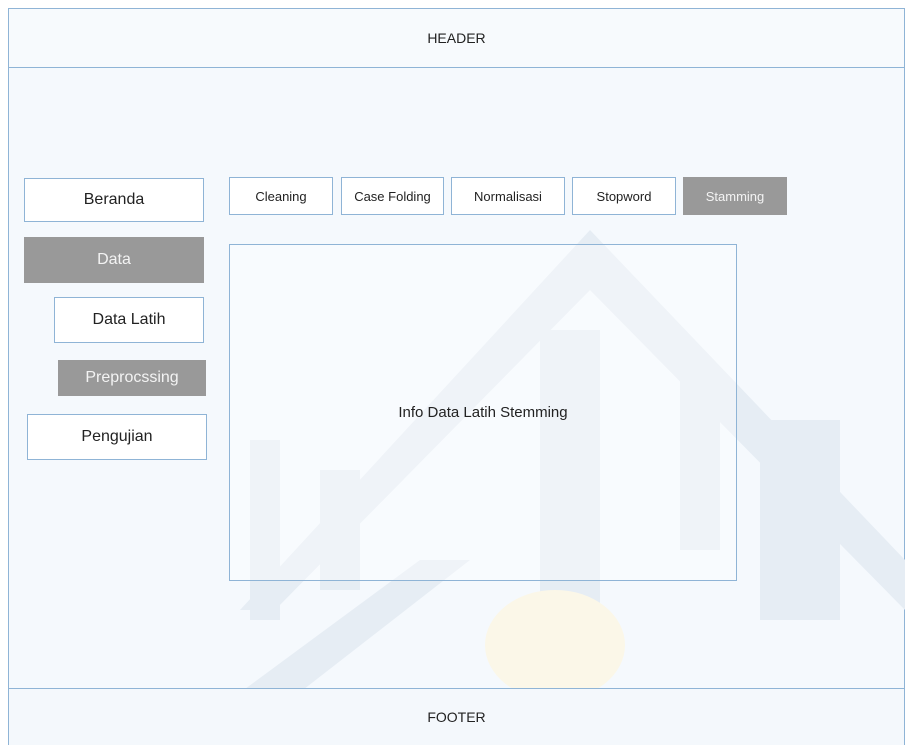 This screenshot has width=905, height=745. I want to click on tab-label: Cleaning, so click(281, 196).